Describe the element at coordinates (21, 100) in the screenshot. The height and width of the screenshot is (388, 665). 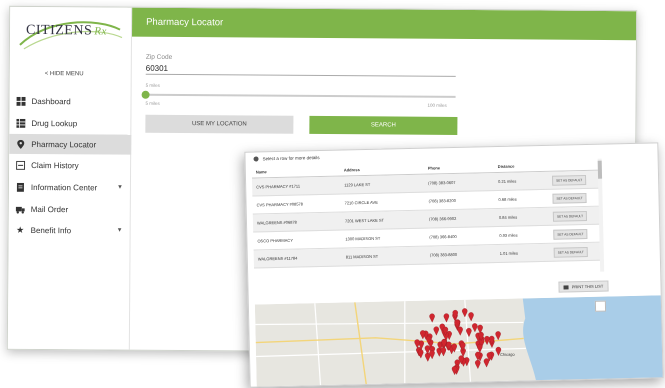
I see `dashboard-icon` at that location.